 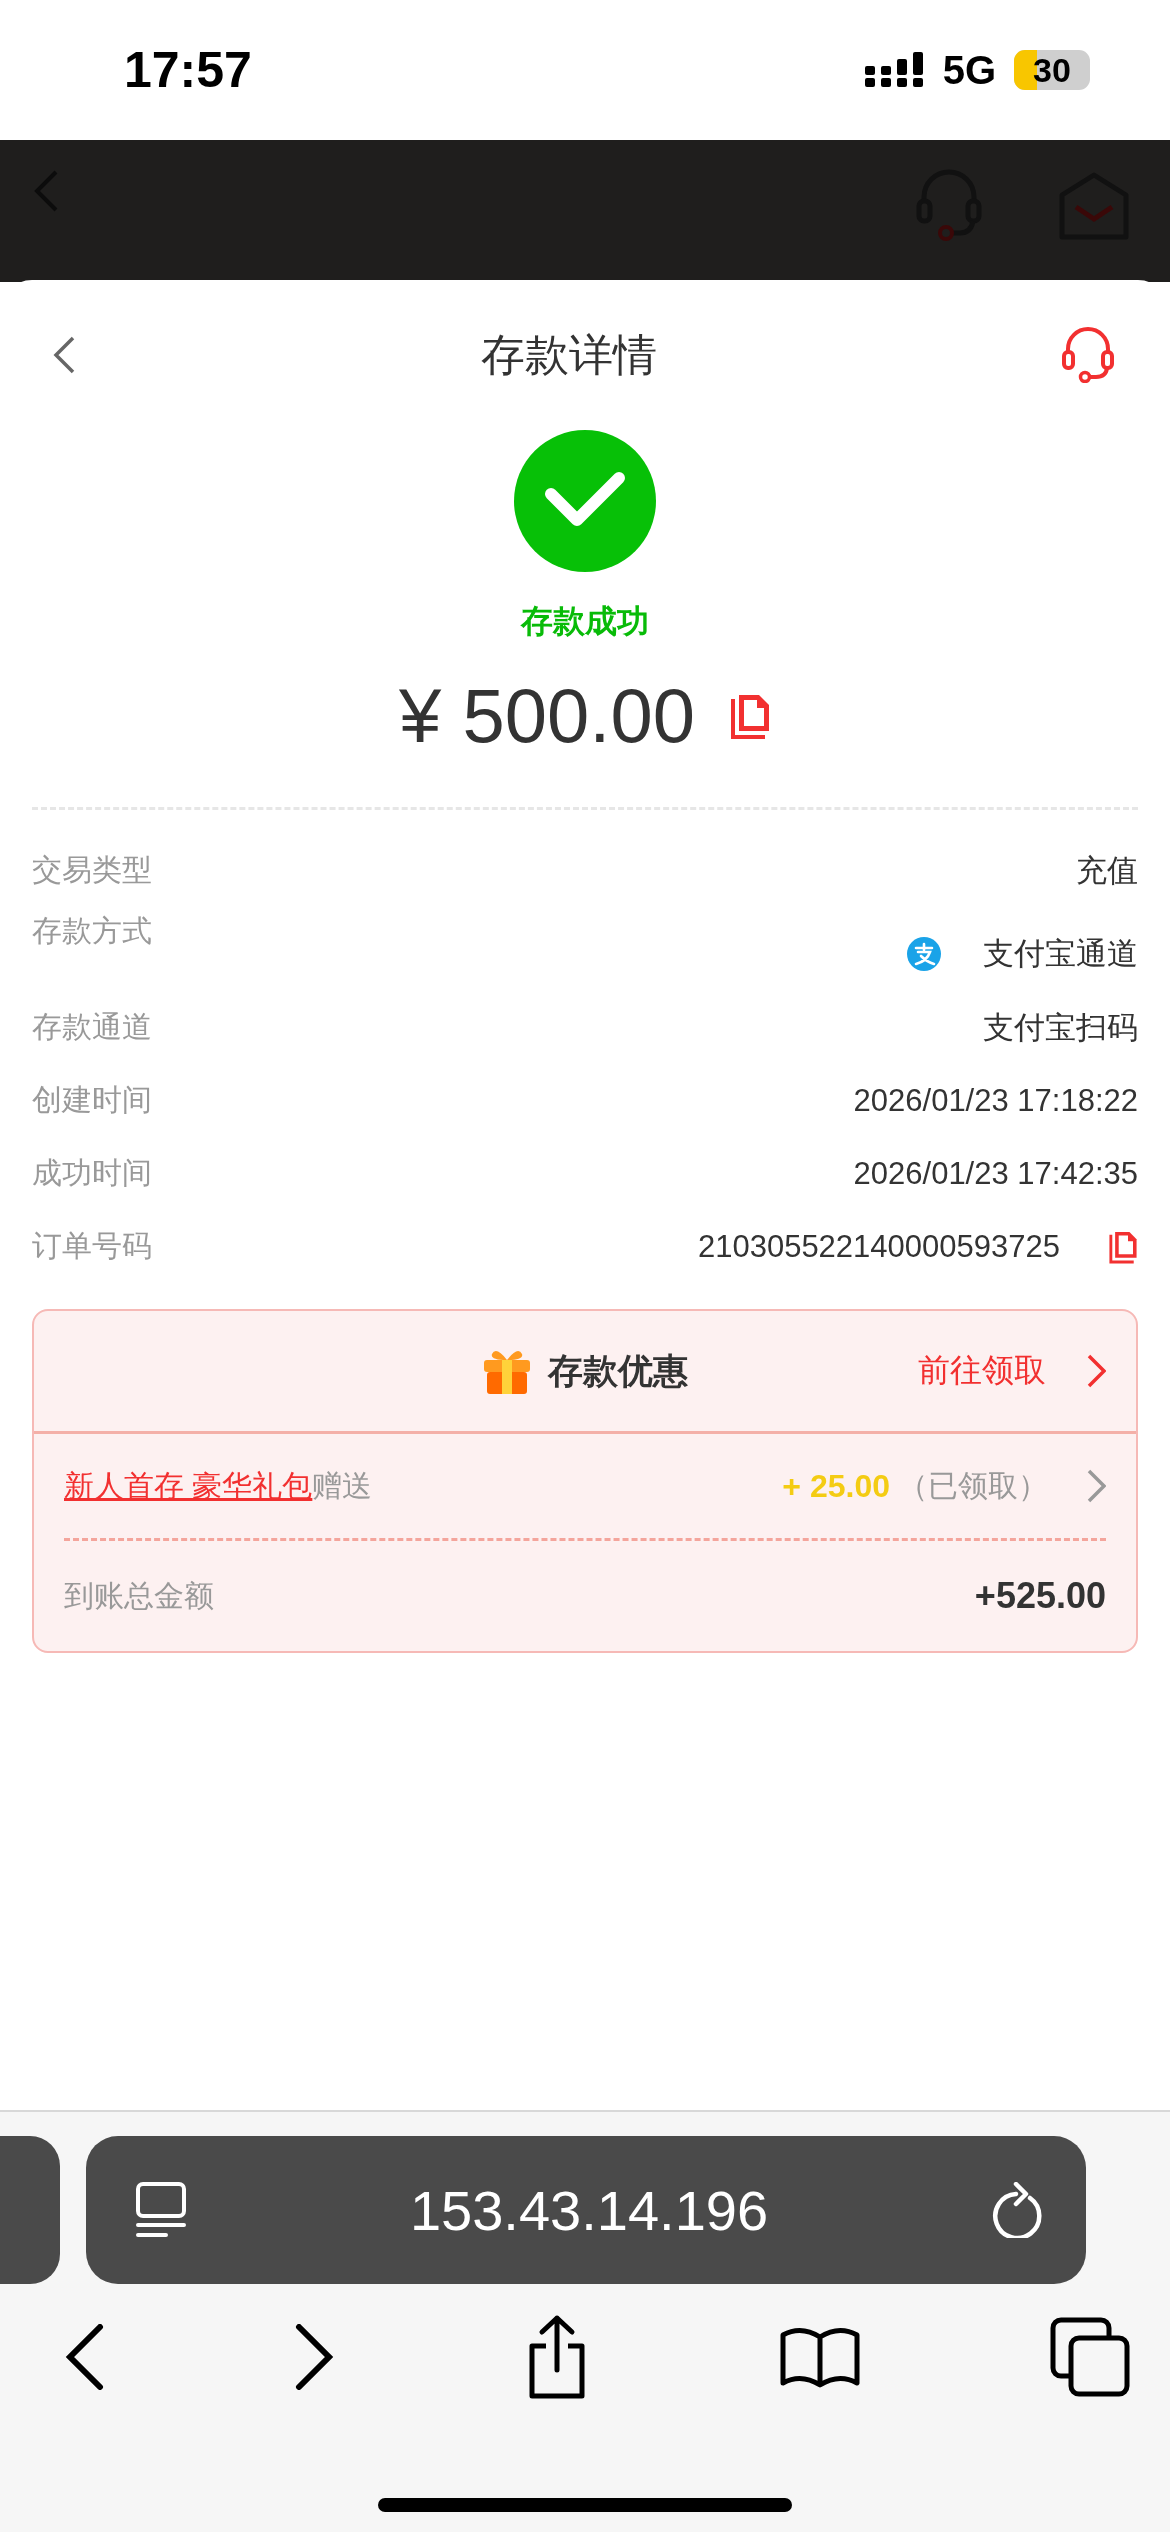 What do you see at coordinates (1012, 1371) in the screenshot?
I see `claim-link: 前往领取` at bounding box center [1012, 1371].